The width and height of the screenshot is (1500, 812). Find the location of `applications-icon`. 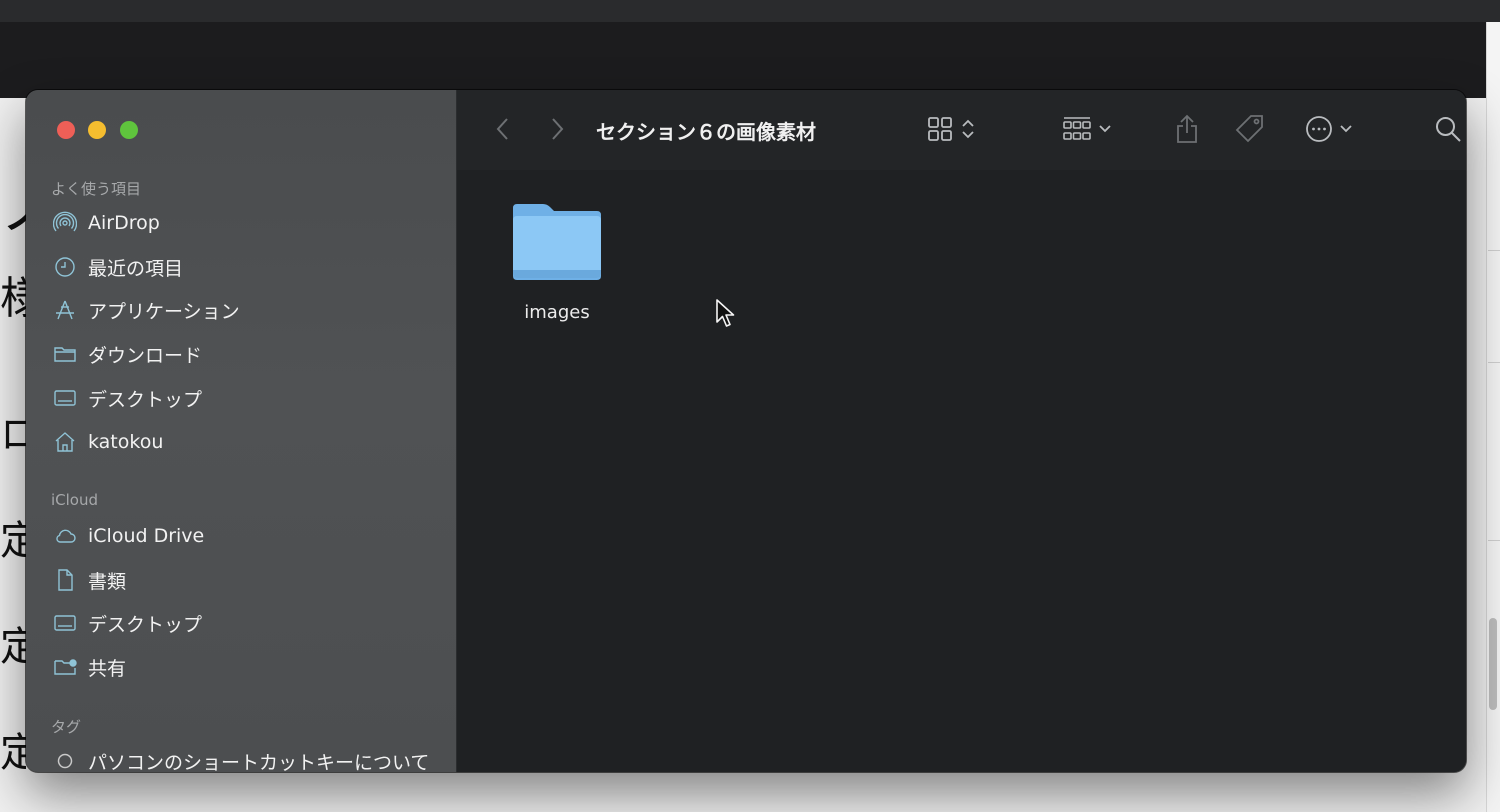

applications-icon is located at coordinates (65, 310).